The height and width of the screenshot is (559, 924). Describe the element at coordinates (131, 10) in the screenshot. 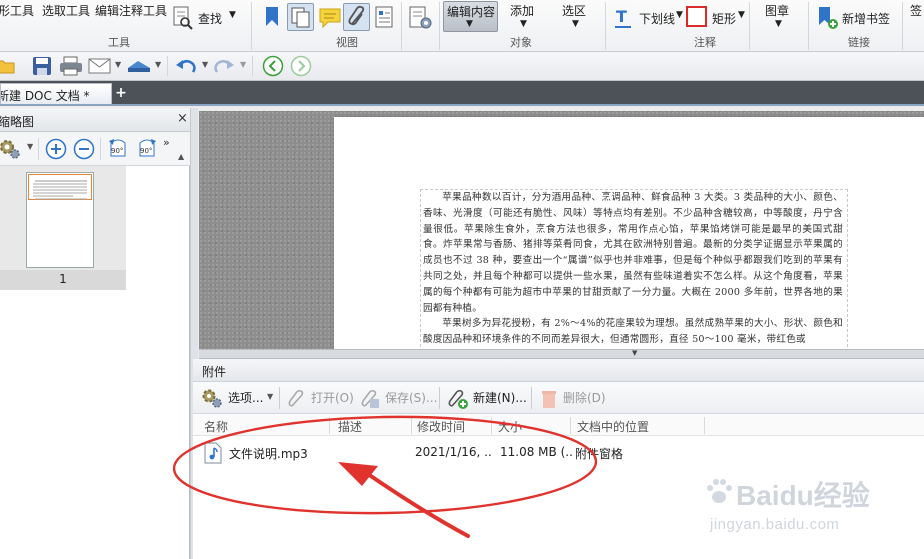

I see `ribbon-tool-edit-annotation: 编辑注释工具` at that location.